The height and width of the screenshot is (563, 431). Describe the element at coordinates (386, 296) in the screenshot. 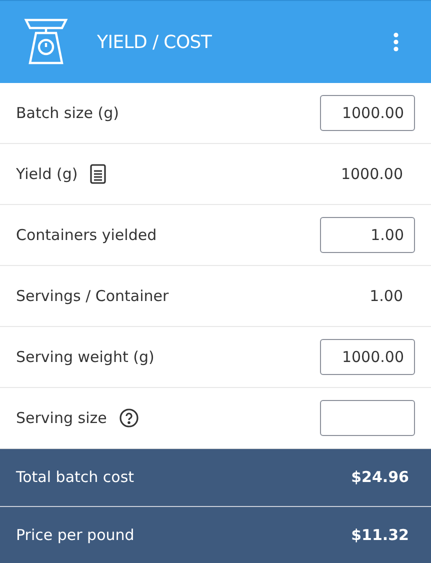

I see `field-value: 1.00` at that location.